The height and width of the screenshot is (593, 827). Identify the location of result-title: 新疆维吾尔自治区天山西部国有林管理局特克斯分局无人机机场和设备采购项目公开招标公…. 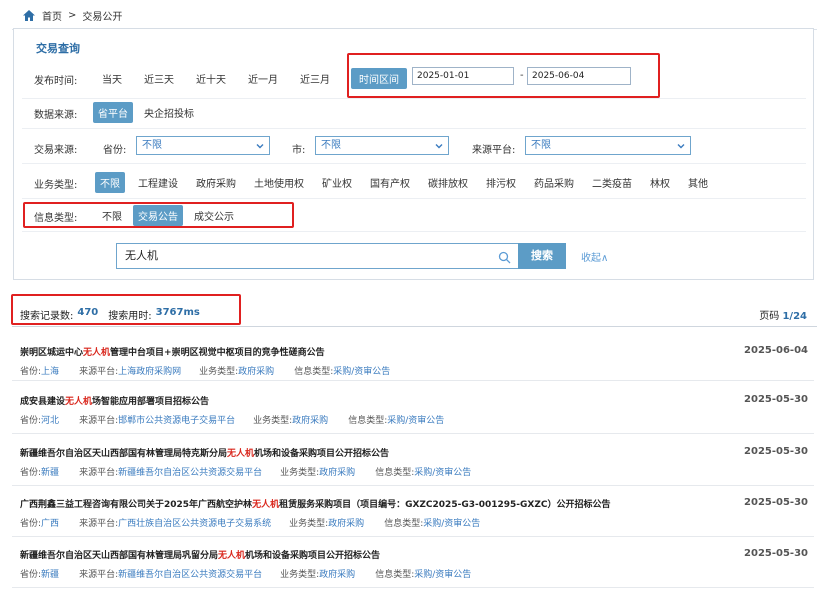
(204, 452).